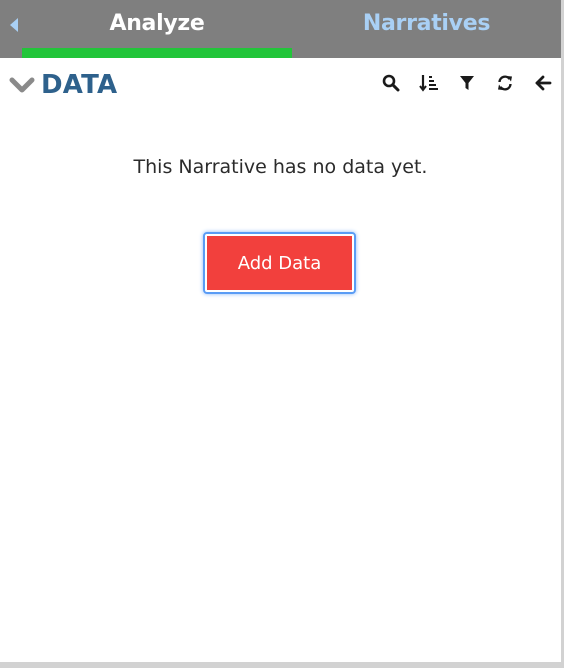 This screenshot has width=564, height=668. I want to click on search-button, so click(391, 83).